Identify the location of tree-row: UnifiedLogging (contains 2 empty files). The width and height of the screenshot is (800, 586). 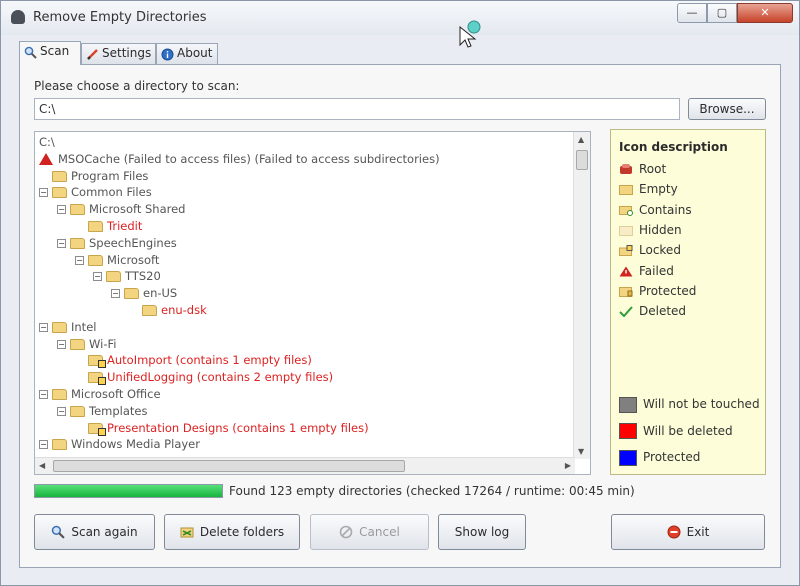
(204, 377).